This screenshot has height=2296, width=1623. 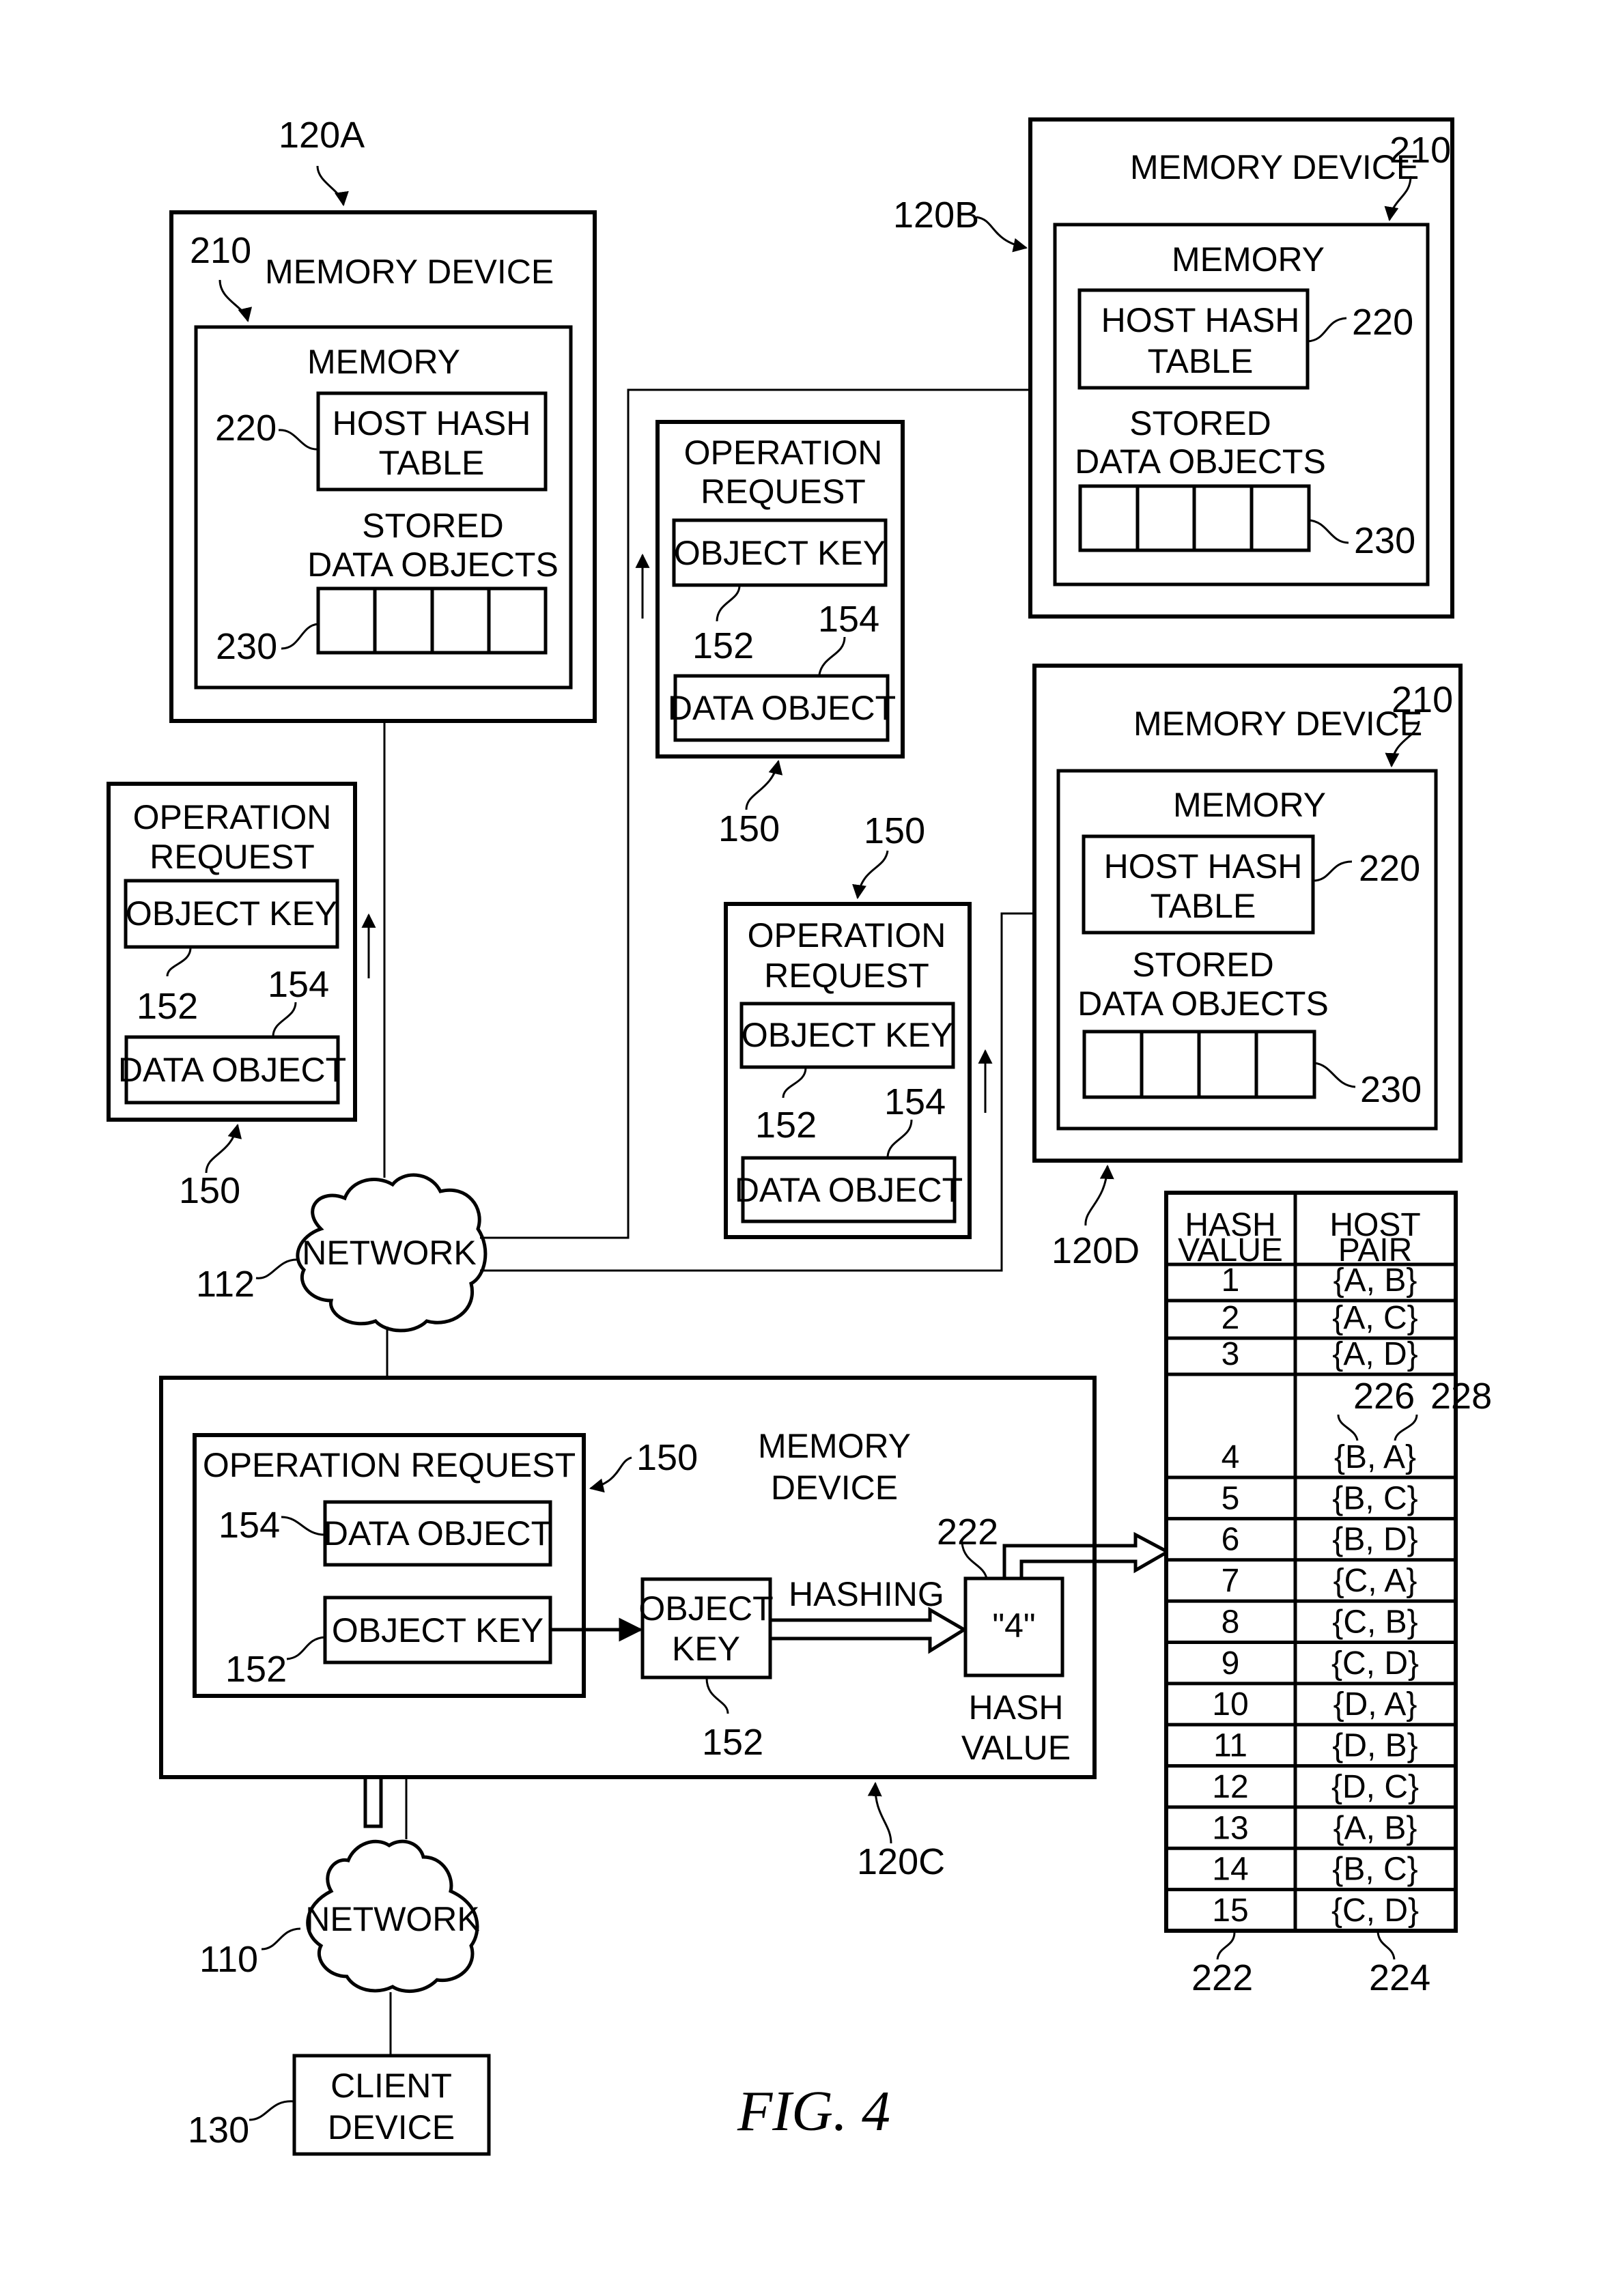 I want to click on stored-title-line1: STORED, so click(x=1200, y=423).